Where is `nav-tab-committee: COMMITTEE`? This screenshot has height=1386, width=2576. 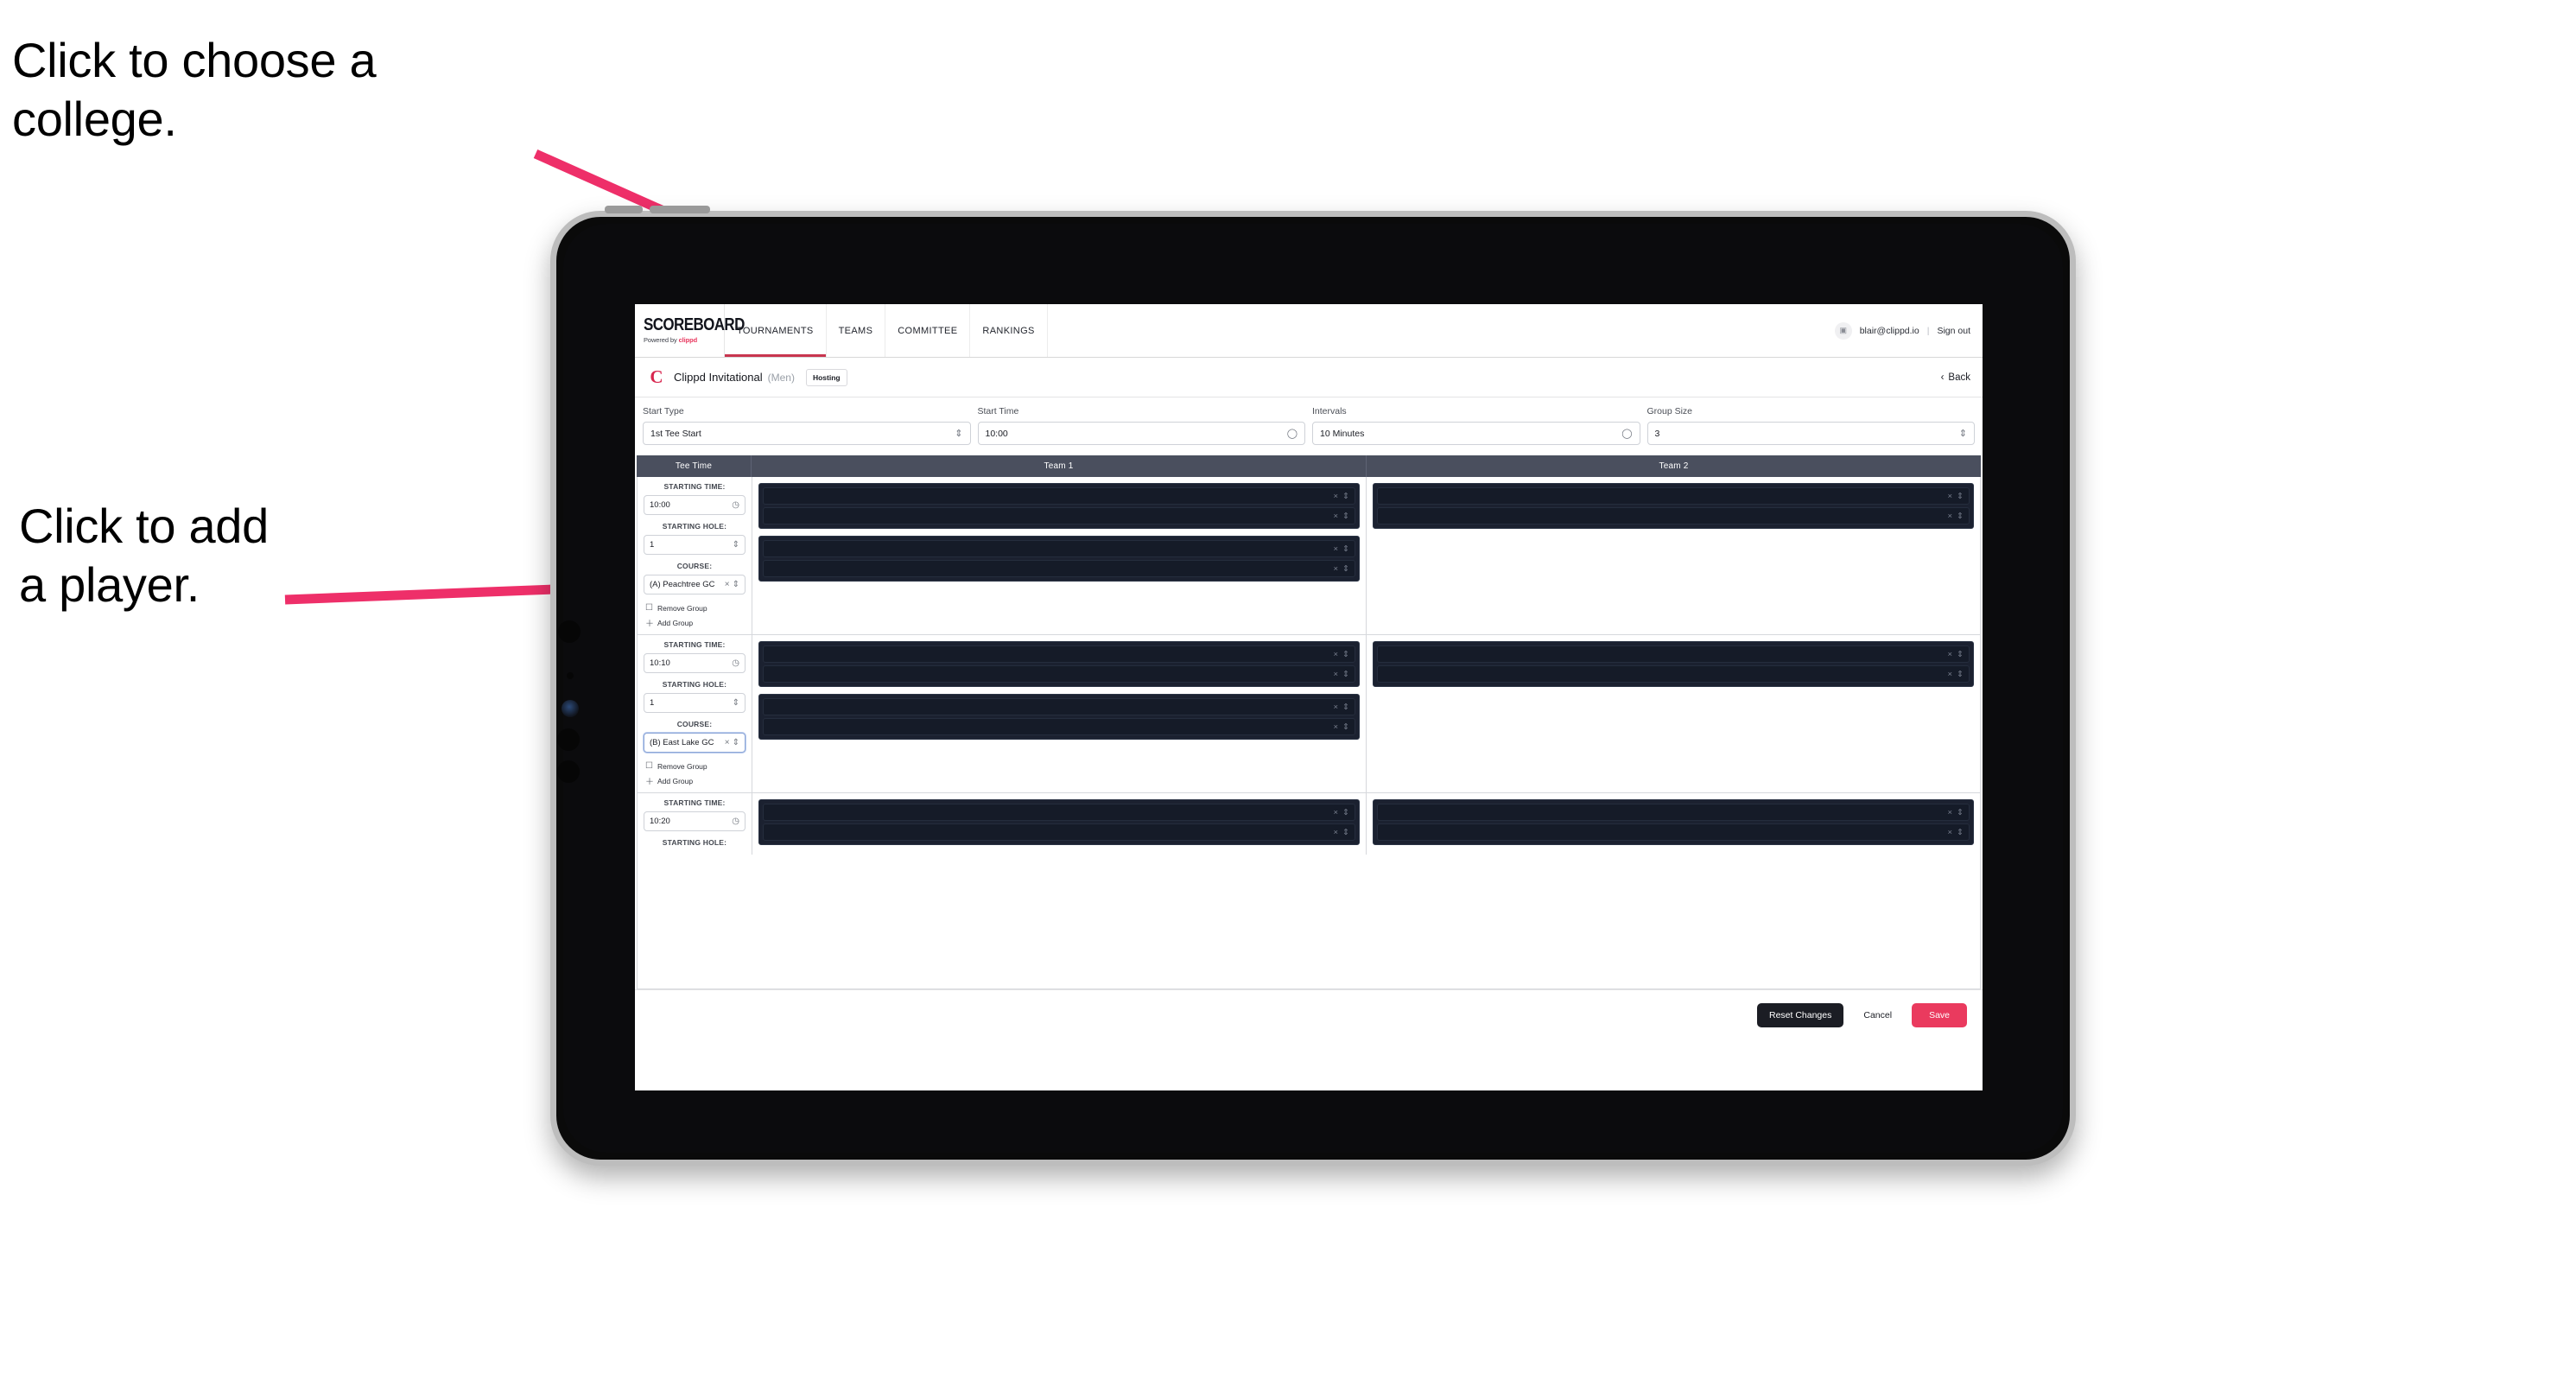
nav-tab-committee: COMMITTEE is located at coordinates (928, 330).